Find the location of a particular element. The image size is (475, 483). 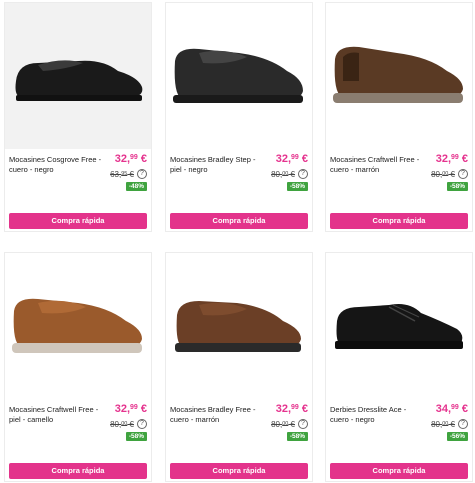

product-title: Mocasines Bradley Free - cuero - marrón is located at coordinates (218, 415).